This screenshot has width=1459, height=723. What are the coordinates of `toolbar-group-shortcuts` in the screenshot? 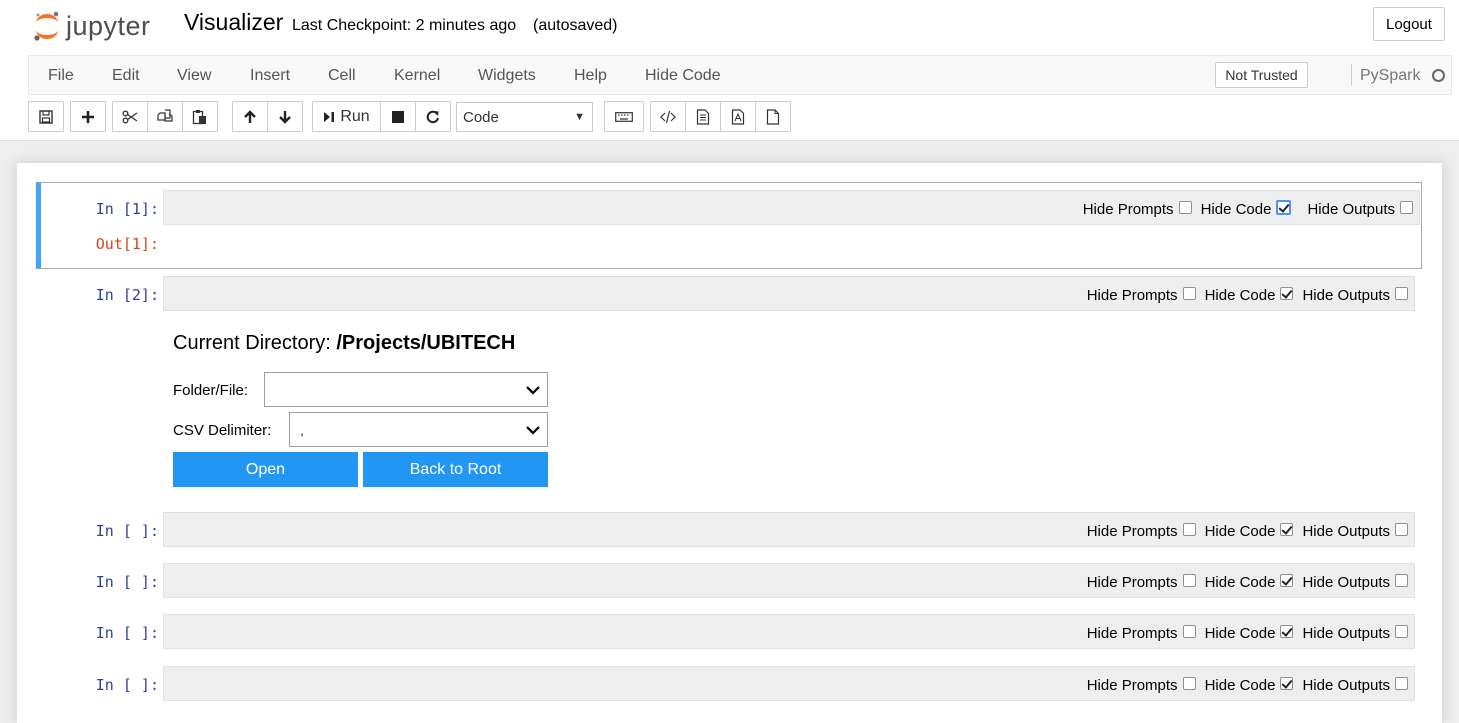 It's located at (624, 116).